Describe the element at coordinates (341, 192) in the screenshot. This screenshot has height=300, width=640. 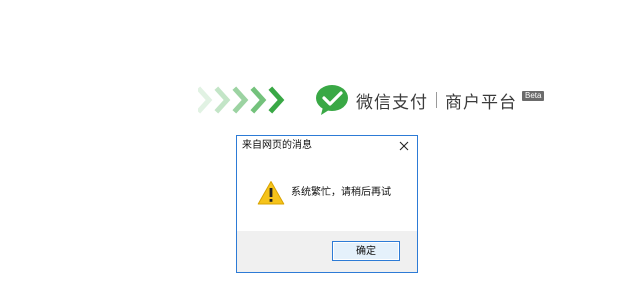
I see `dialog-message: 系统繁忙，请稍后再试` at that location.